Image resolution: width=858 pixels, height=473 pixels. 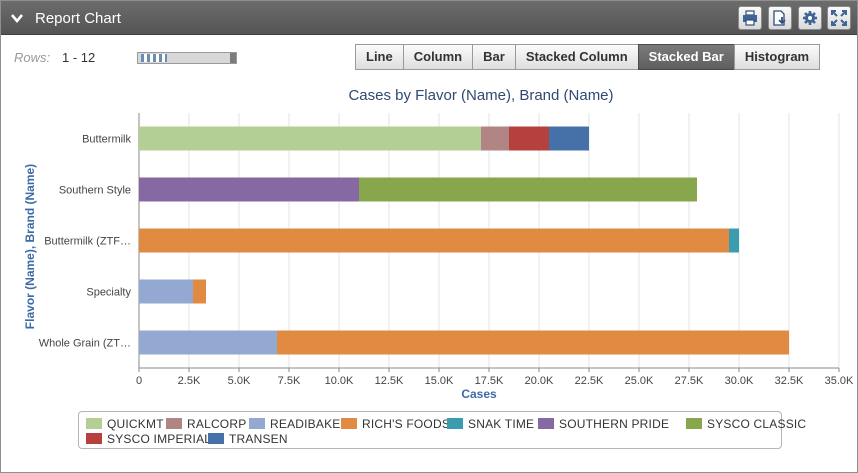 What do you see at coordinates (217, 424) in the screenshot?
I see `legend-label: RALCORP` at bounding box center [217, 424].